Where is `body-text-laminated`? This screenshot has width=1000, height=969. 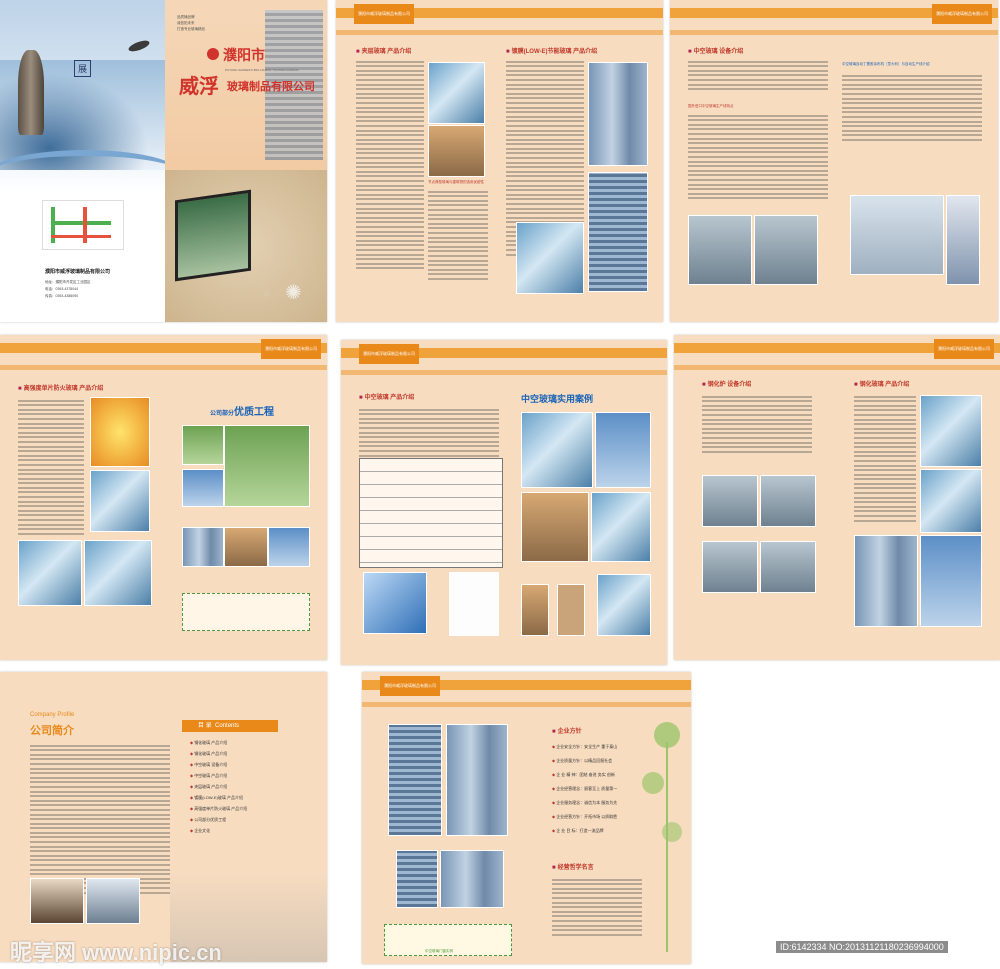 body-text-laminated is located at coordinates (390, 165).